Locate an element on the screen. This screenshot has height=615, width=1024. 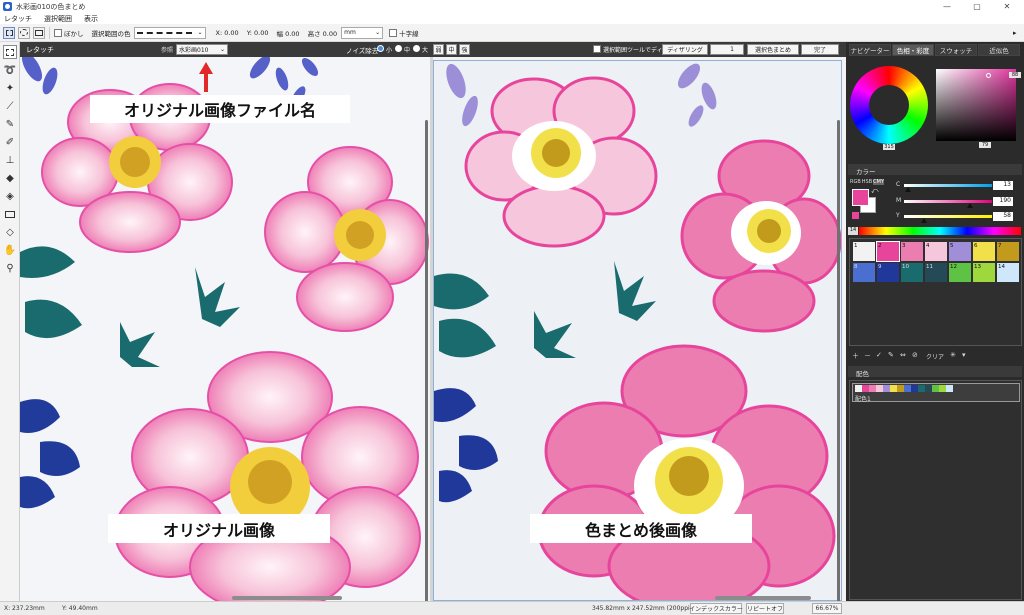
tab-hue-saturation: 色相・彩度 is located at coordinates (913, 50).